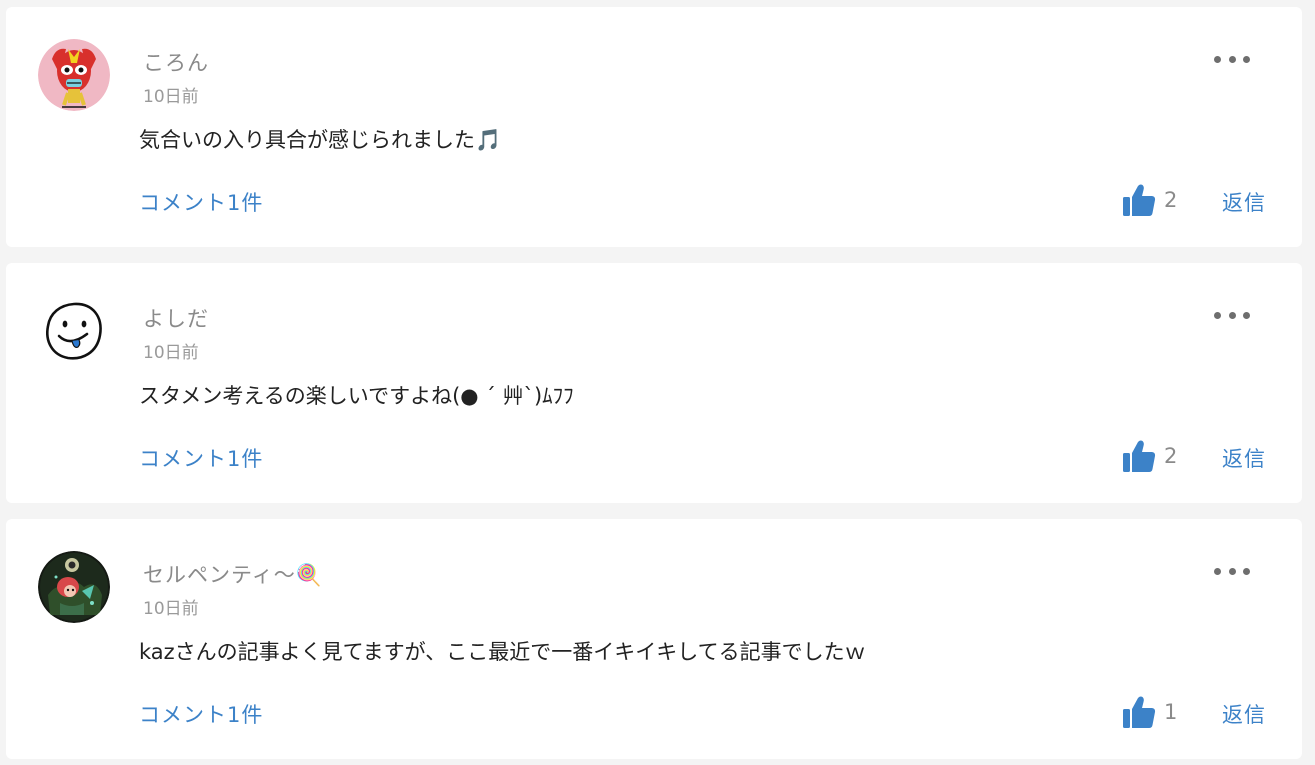  Describe the element at coordinates (233, 574) in the screenshot. I see `comment-author: セルペンティ〜🍭` at that location.